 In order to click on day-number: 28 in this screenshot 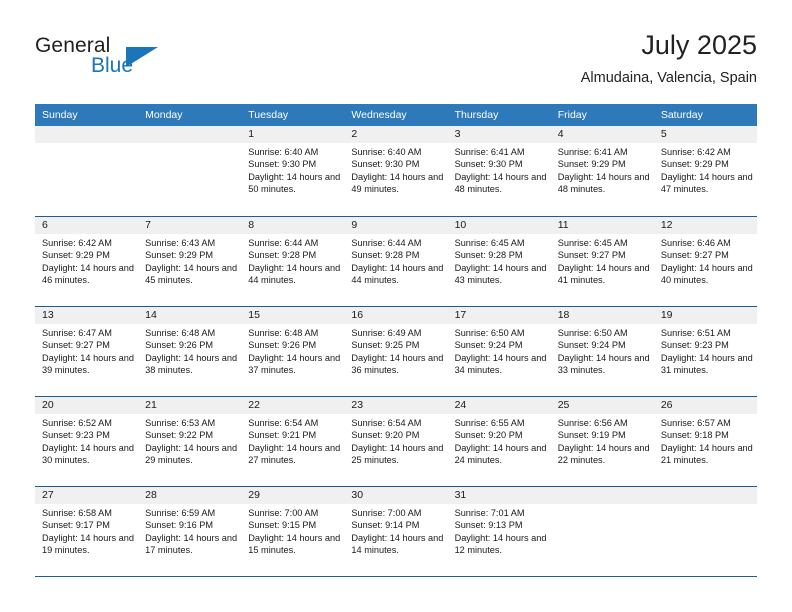, I will do `click(151, 495)`.